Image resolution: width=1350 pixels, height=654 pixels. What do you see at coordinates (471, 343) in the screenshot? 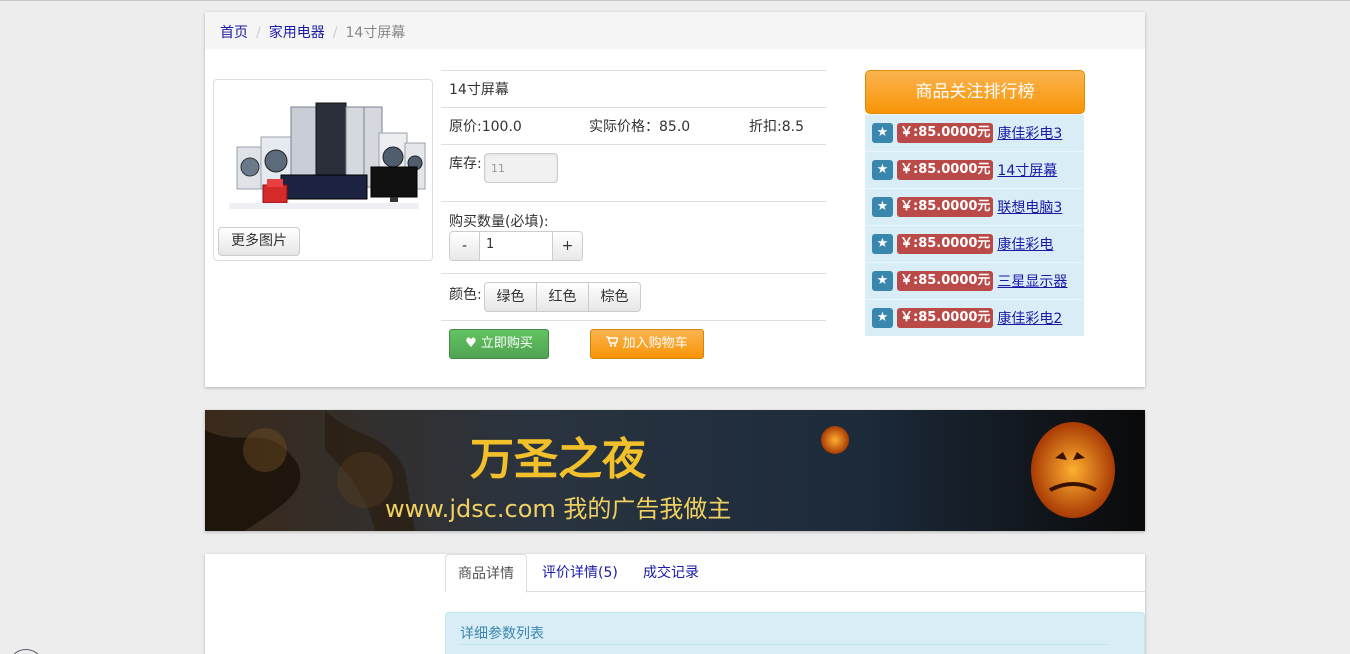
I see `heart-icon: ♥` at bounding box center [471, 343].